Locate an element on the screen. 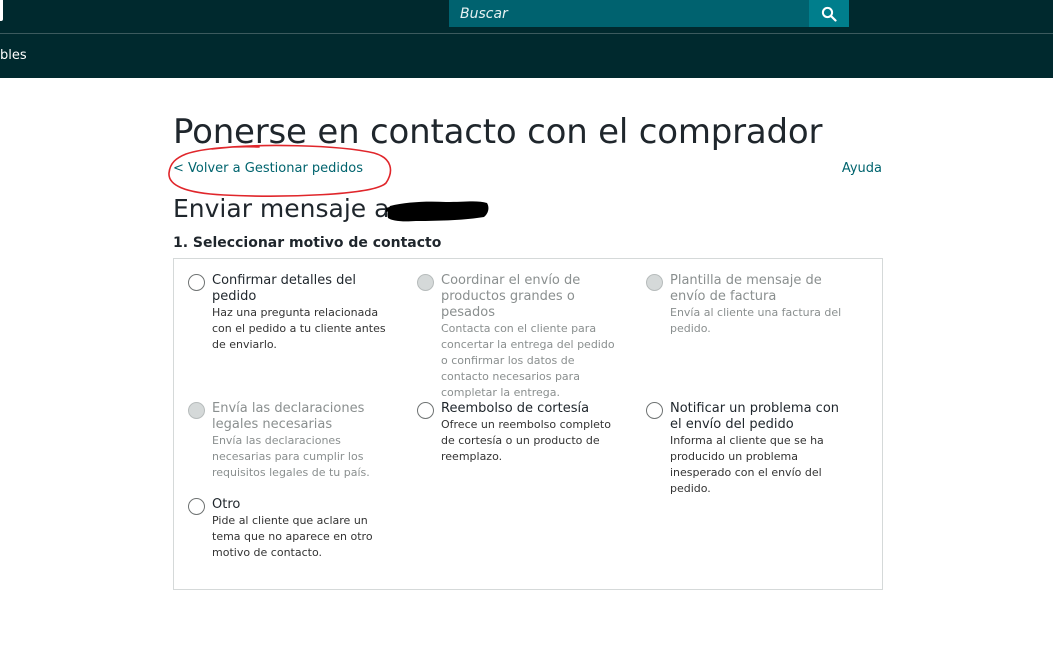  redacted-recipient-name is located at coordinates (437, 211).